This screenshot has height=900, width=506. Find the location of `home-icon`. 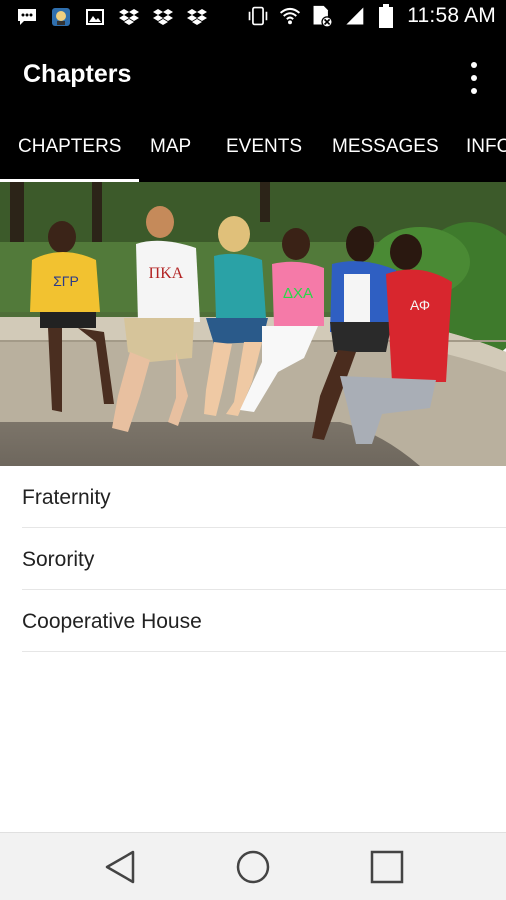

home-icon is located at coordinates (253, 867).